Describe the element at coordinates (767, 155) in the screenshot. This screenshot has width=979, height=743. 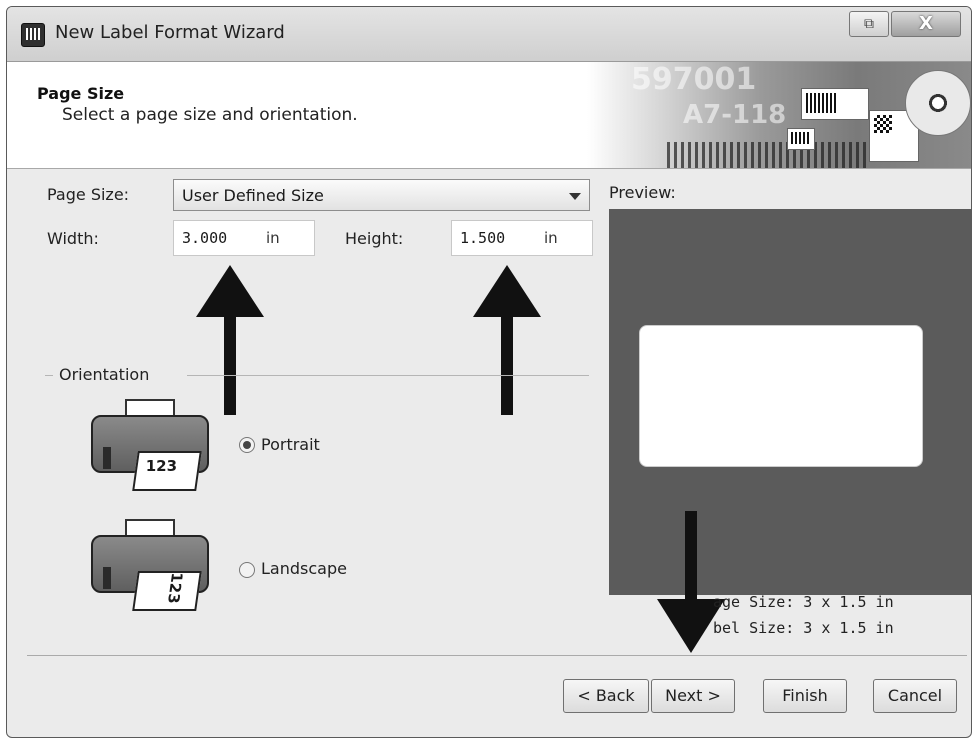
I see `banner-barcode-stripes` at that location.